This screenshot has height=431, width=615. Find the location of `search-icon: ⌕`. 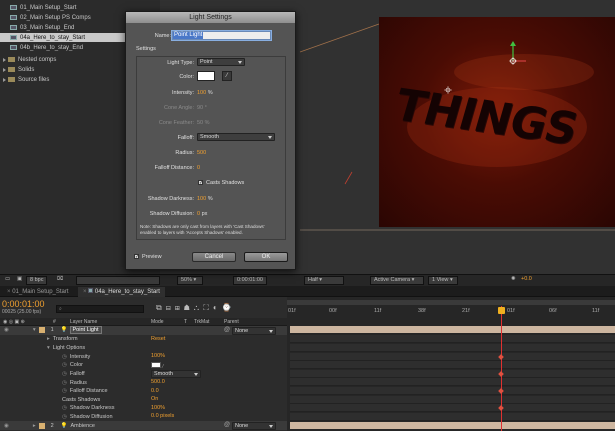

search-icon: ⌕ is located at coordinates (60, 309).